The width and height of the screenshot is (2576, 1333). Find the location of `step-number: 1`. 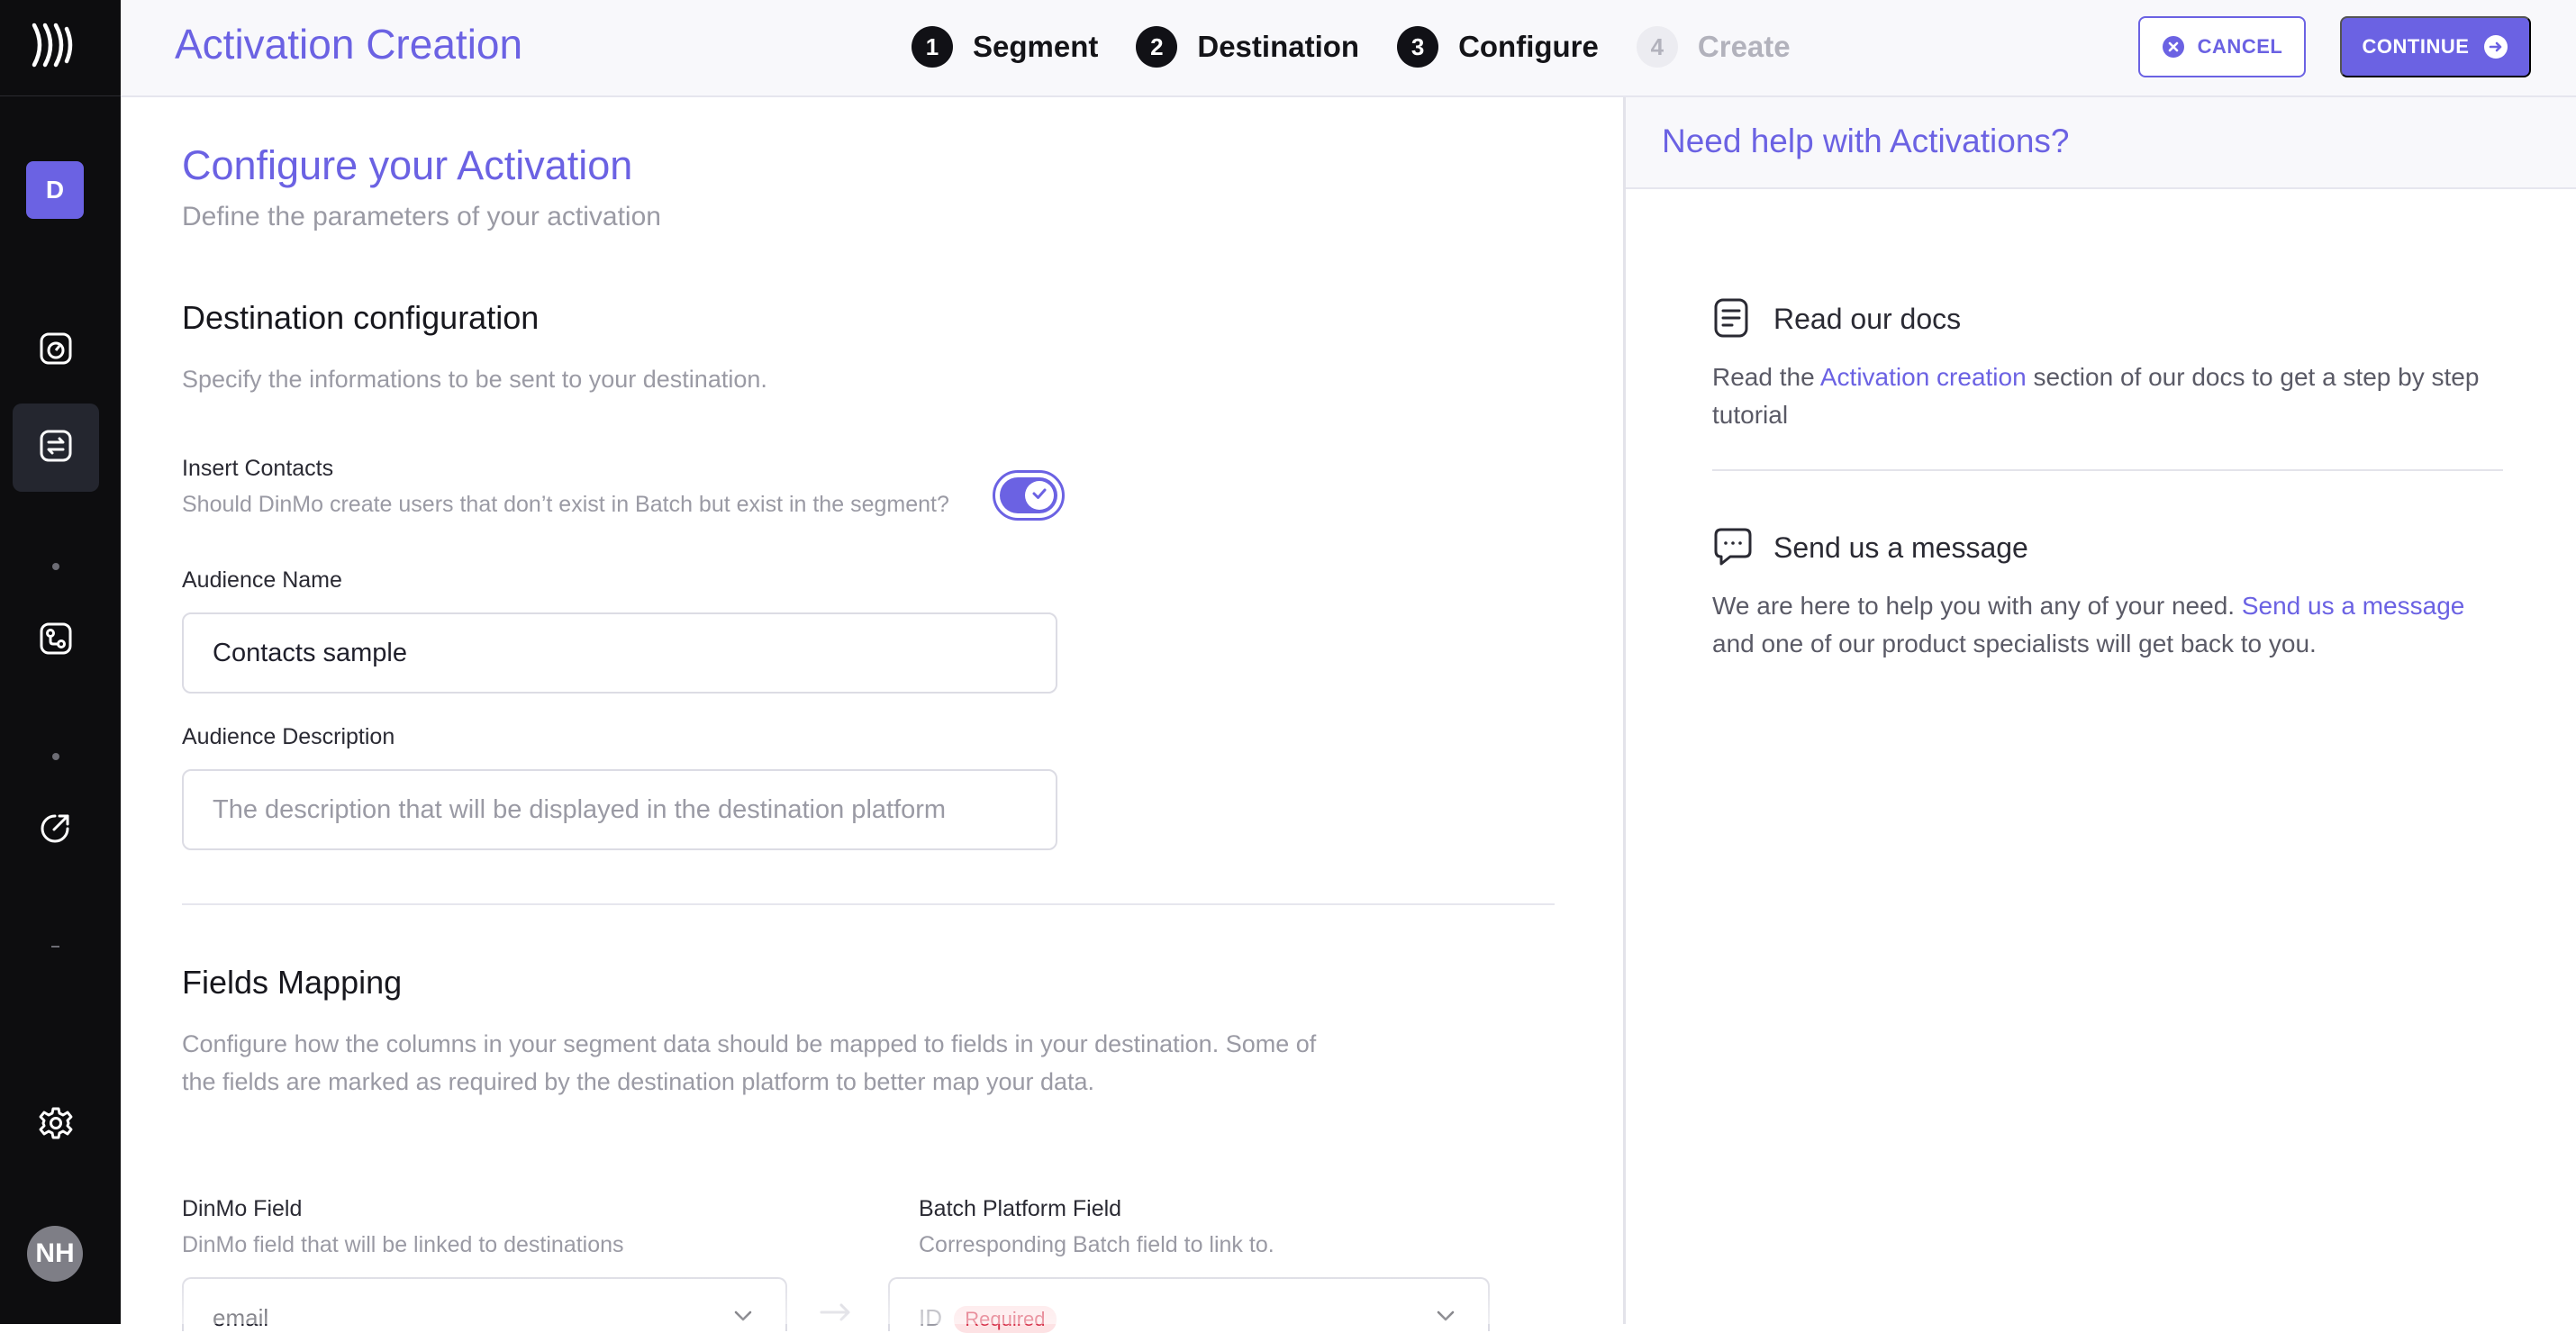

step-number: 1 is located at coordinates (932, 47).